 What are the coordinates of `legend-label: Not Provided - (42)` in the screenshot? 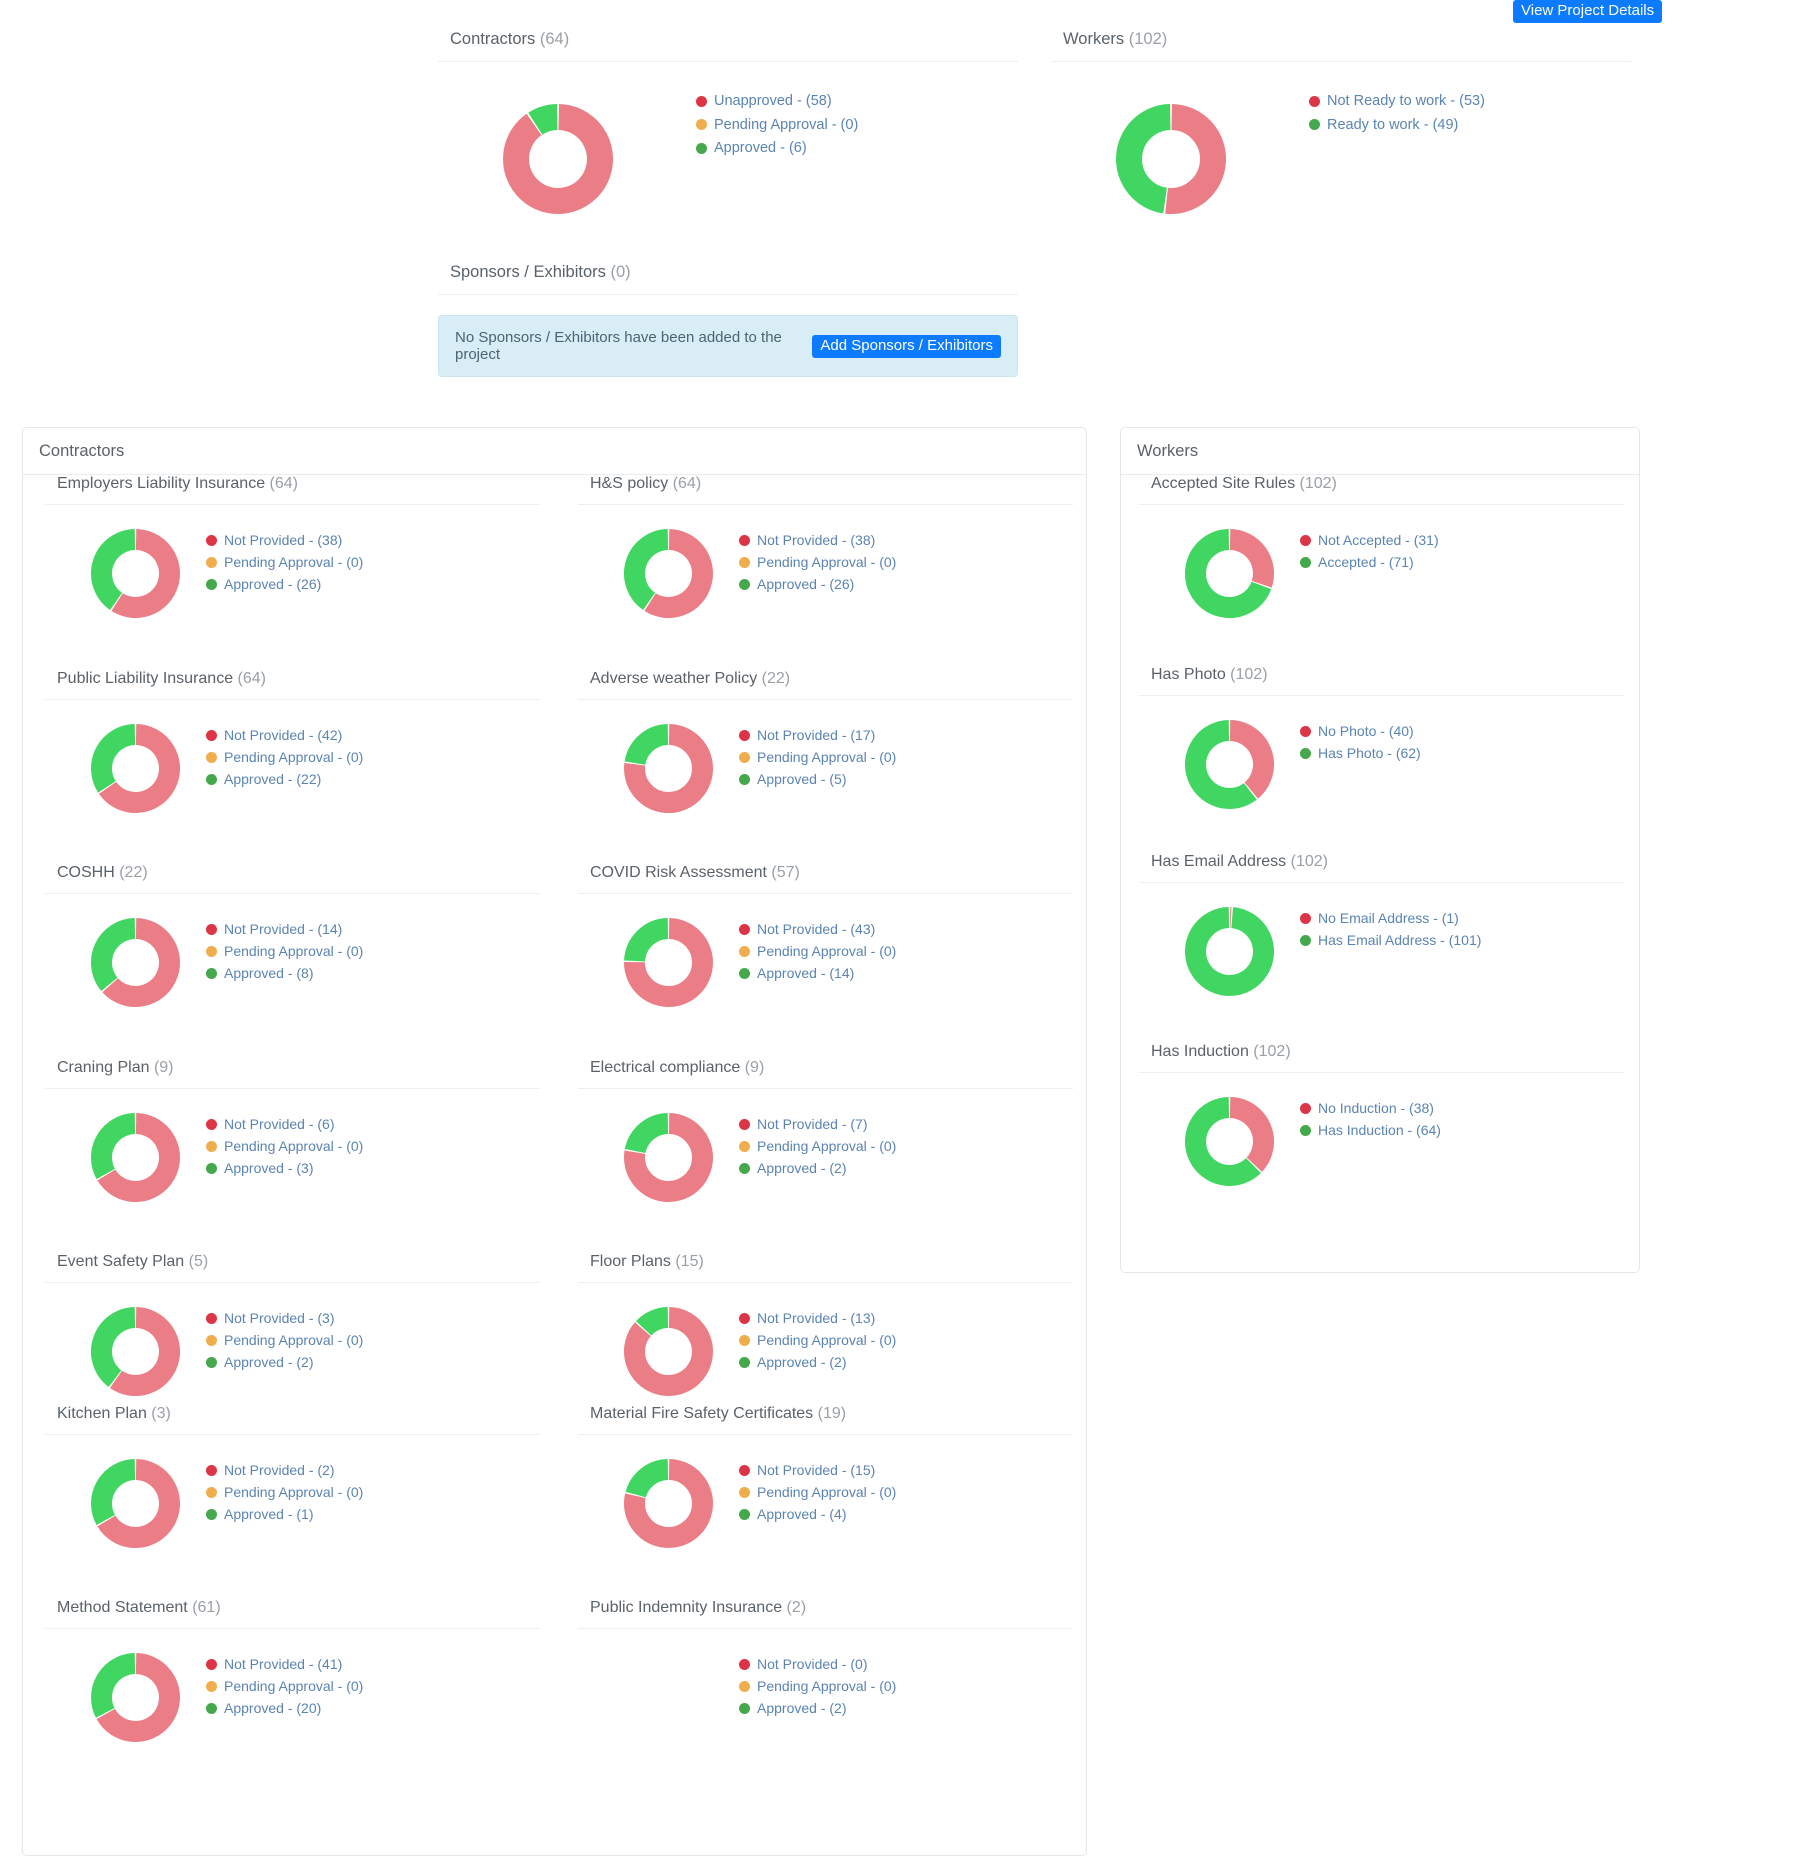 It's located at (283, 735).